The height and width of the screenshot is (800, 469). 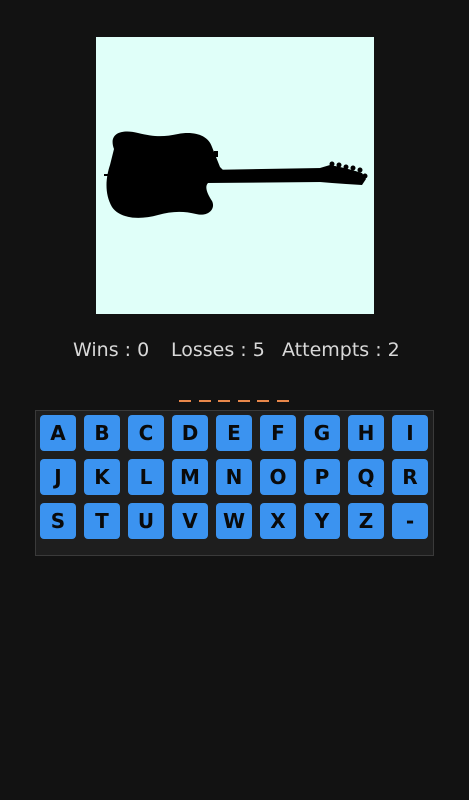 What do you see at coordinates (234, 521) in the screenshot?
I see `key-w: W` at bounding box center [234, 521].